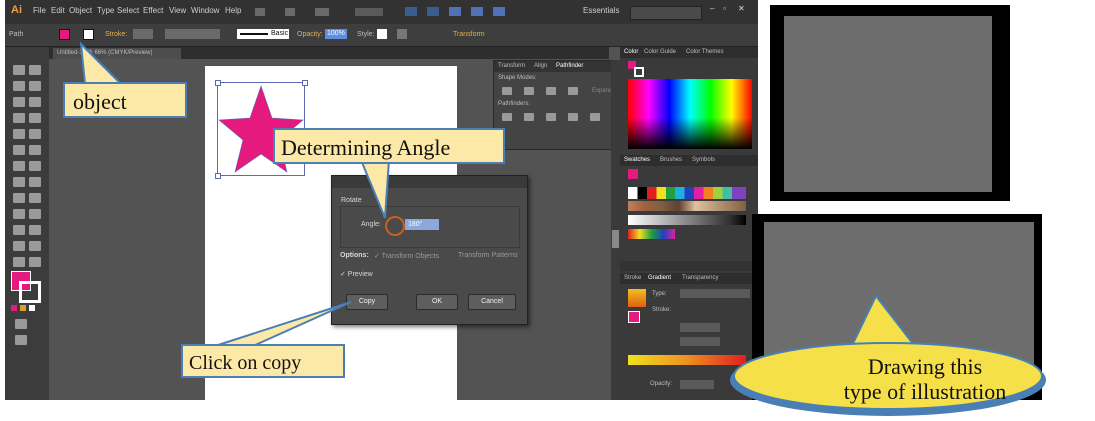 The height and width of the screenshot is (421, 1095). I want to click on illustration-box-top, so click(888, 104).